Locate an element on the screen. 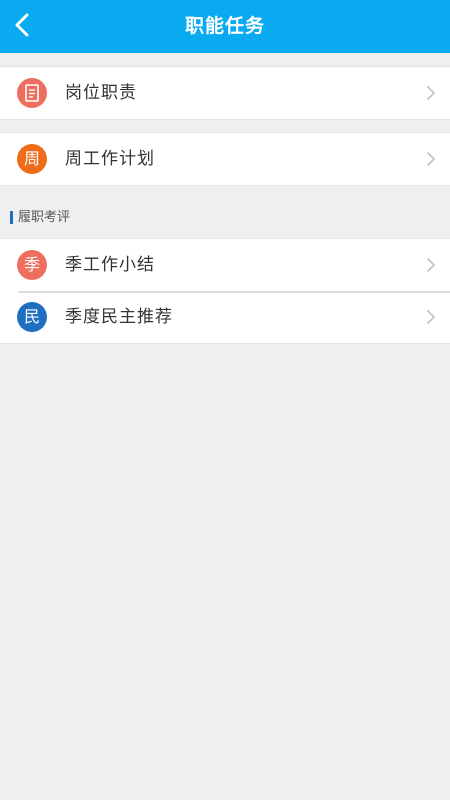 The width and height of the screenshot is (450, 800). group-weekly-plan: 周 周工作计划 is located at coordinates (225, 159).